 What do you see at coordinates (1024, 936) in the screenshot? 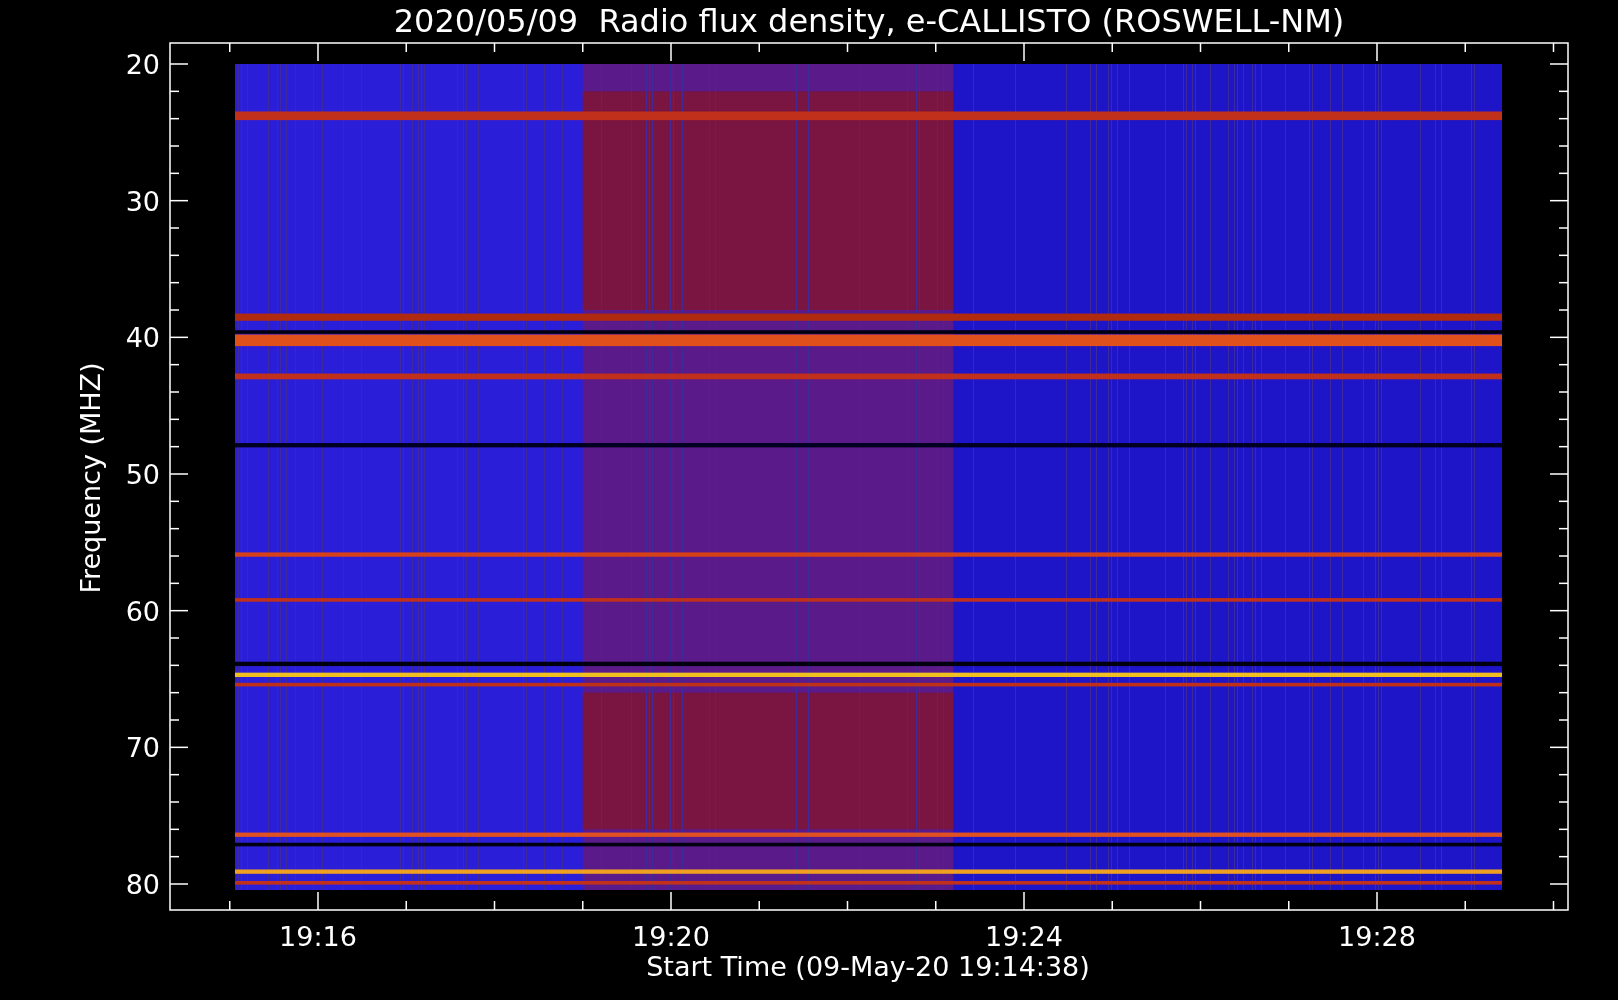
I see `x-tick-label: 19:24` at bounding box center [1024, 936].